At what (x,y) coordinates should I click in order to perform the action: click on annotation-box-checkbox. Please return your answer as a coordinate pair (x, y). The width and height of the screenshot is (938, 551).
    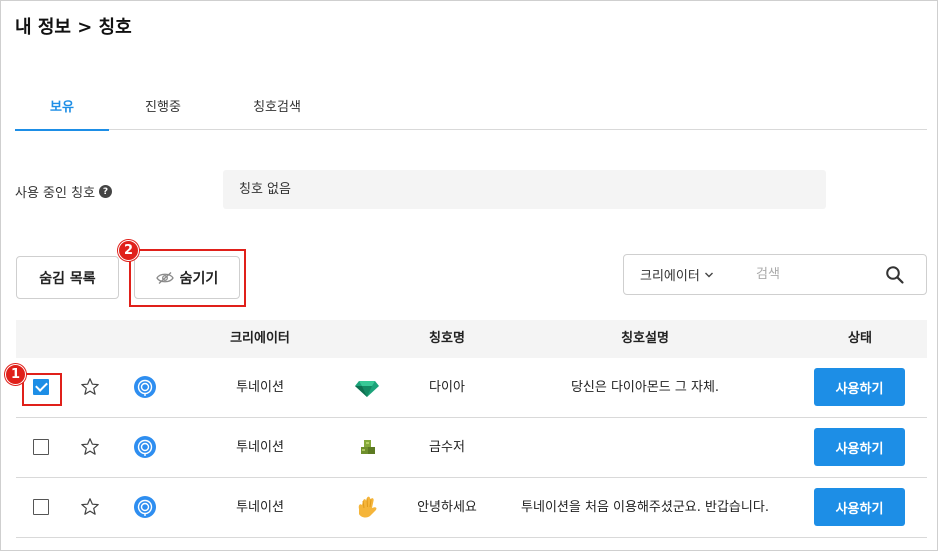
    Looking at the image, I should click on (42, 389).